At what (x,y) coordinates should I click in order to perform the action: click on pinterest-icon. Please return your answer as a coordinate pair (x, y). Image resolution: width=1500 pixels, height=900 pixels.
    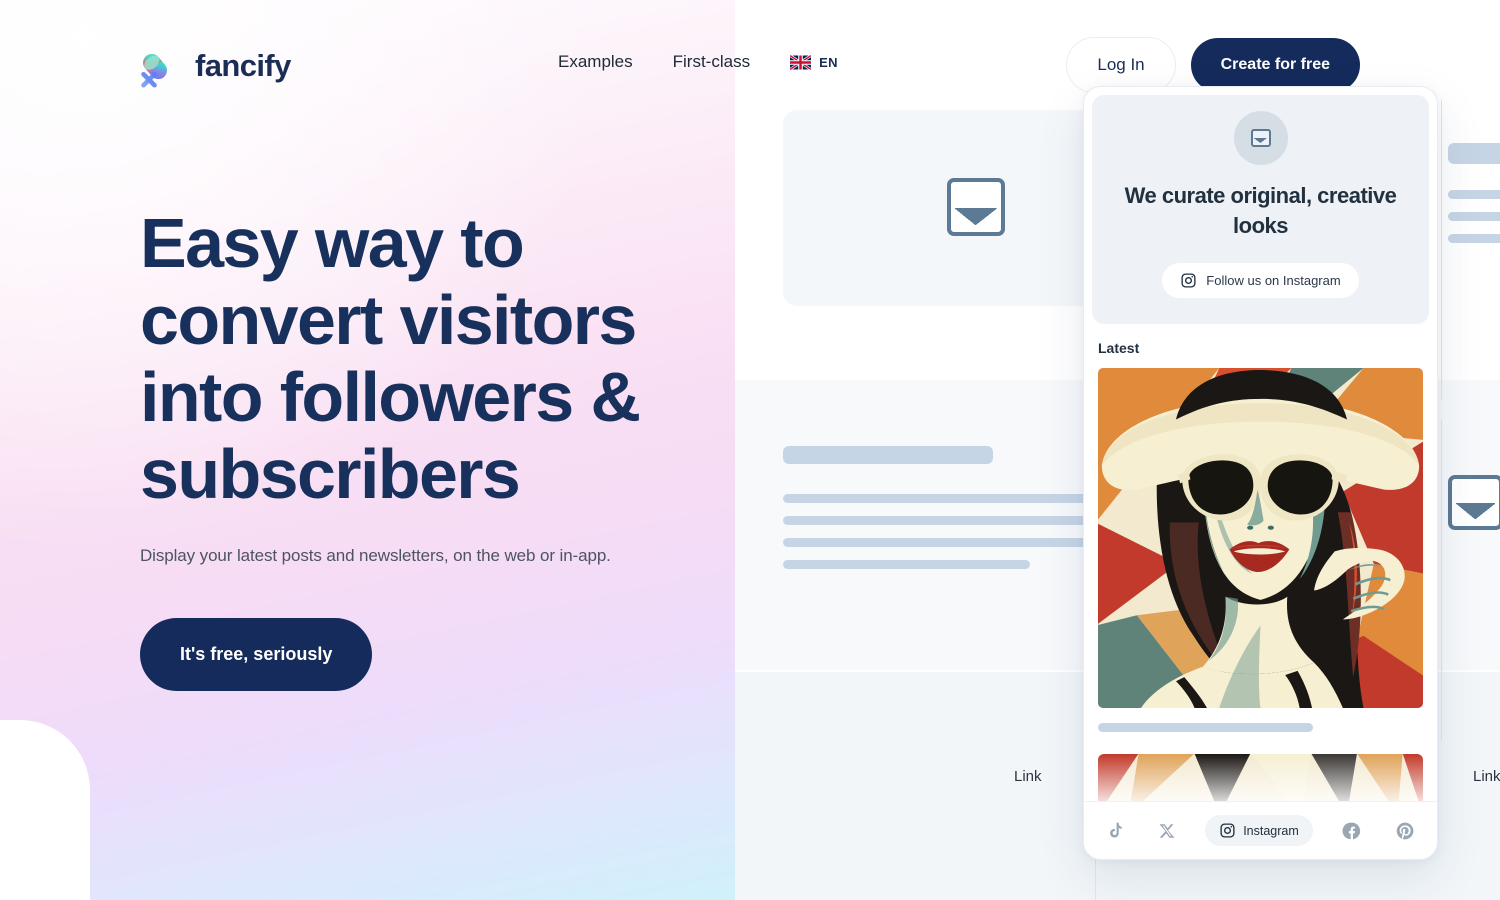
    Looking at the image, I should click on (1405, 831).